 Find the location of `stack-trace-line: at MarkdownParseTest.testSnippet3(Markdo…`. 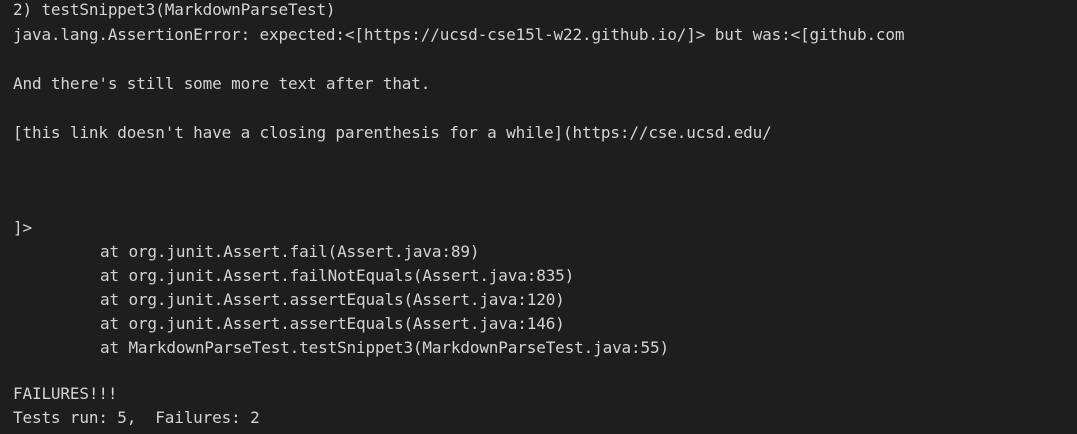

stack-trace-line: at MarkdownParseTest.testSnippet3(Markdo… is located at coordinates (384, 347).